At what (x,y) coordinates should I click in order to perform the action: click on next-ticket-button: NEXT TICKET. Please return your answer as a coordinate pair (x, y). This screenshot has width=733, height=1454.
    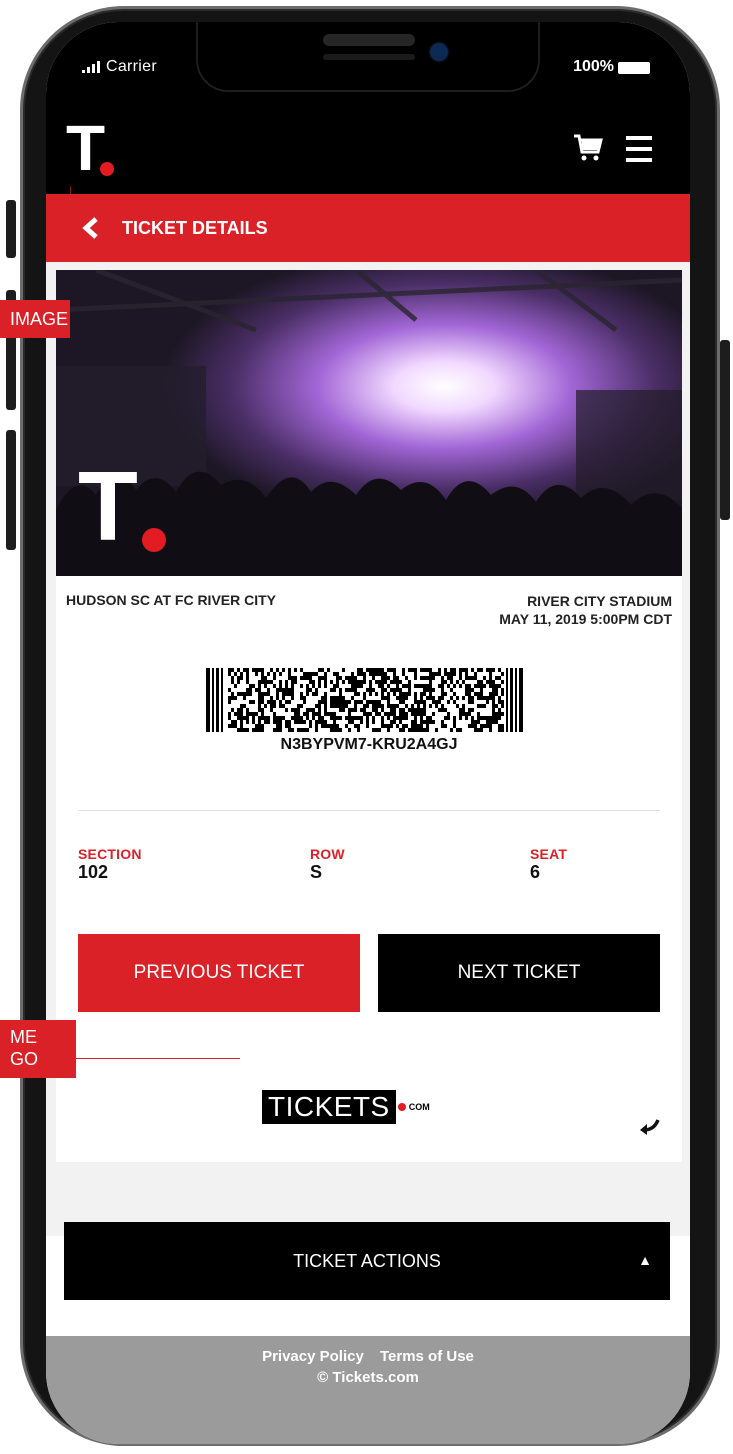
    Looking at the image, I should click on (519, 973).